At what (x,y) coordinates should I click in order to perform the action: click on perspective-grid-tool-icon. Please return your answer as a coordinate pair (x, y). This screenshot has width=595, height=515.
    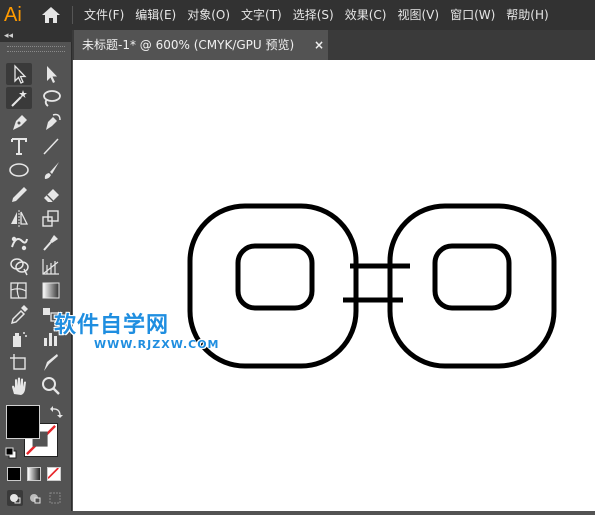
    Looking at the image, I should click on (51, 266).